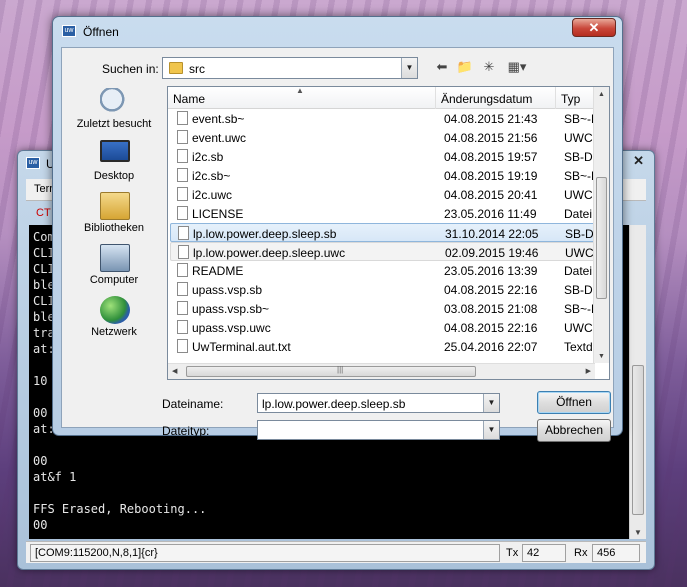 This screenshot has height=587, width=687. Describe the element at coordinates (491, 347) in the screenshot. I see `file-date: 25.04.2016 22:07` at that location.